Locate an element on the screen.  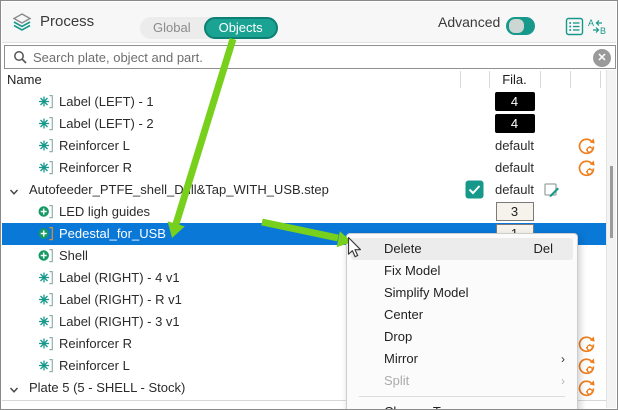
menu-item-center: Center is located at coordinates (462, 315).